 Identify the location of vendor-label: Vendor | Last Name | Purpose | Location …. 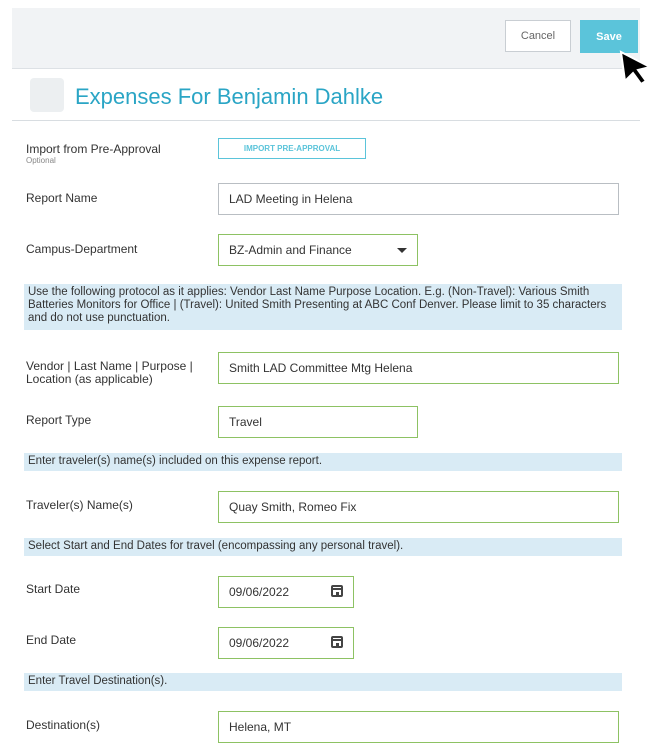
(109, 372).